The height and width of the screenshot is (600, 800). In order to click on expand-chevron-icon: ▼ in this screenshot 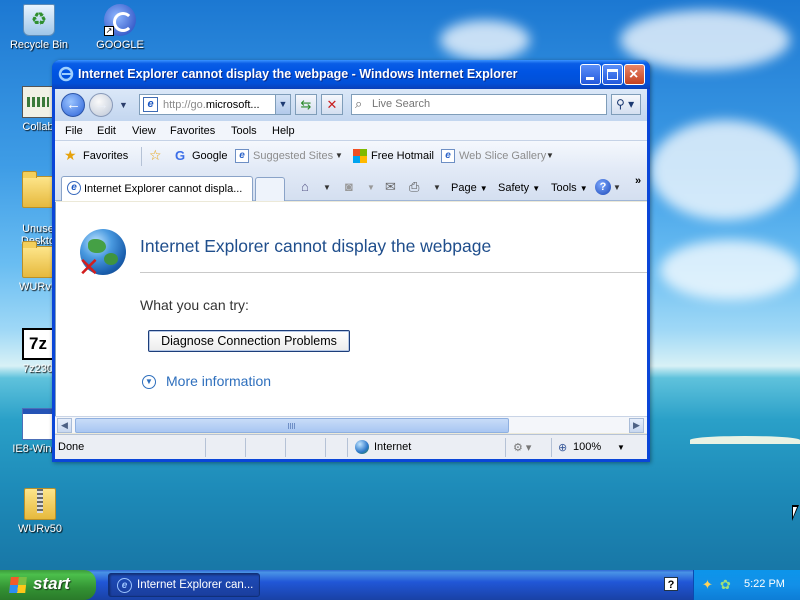, I will do `click(149, 382)`.